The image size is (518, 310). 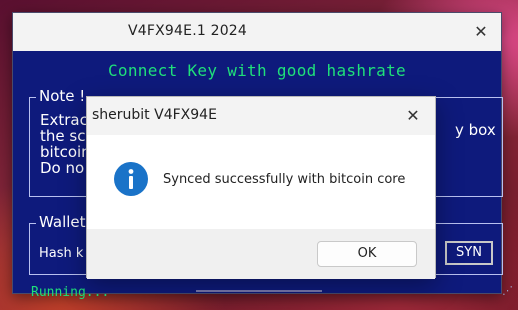 What do you see at coordinates (284, 179) in the screenshot?
I see `dialog-message: Synced successfully with bitcoin core` at bounding box center [284, 179].